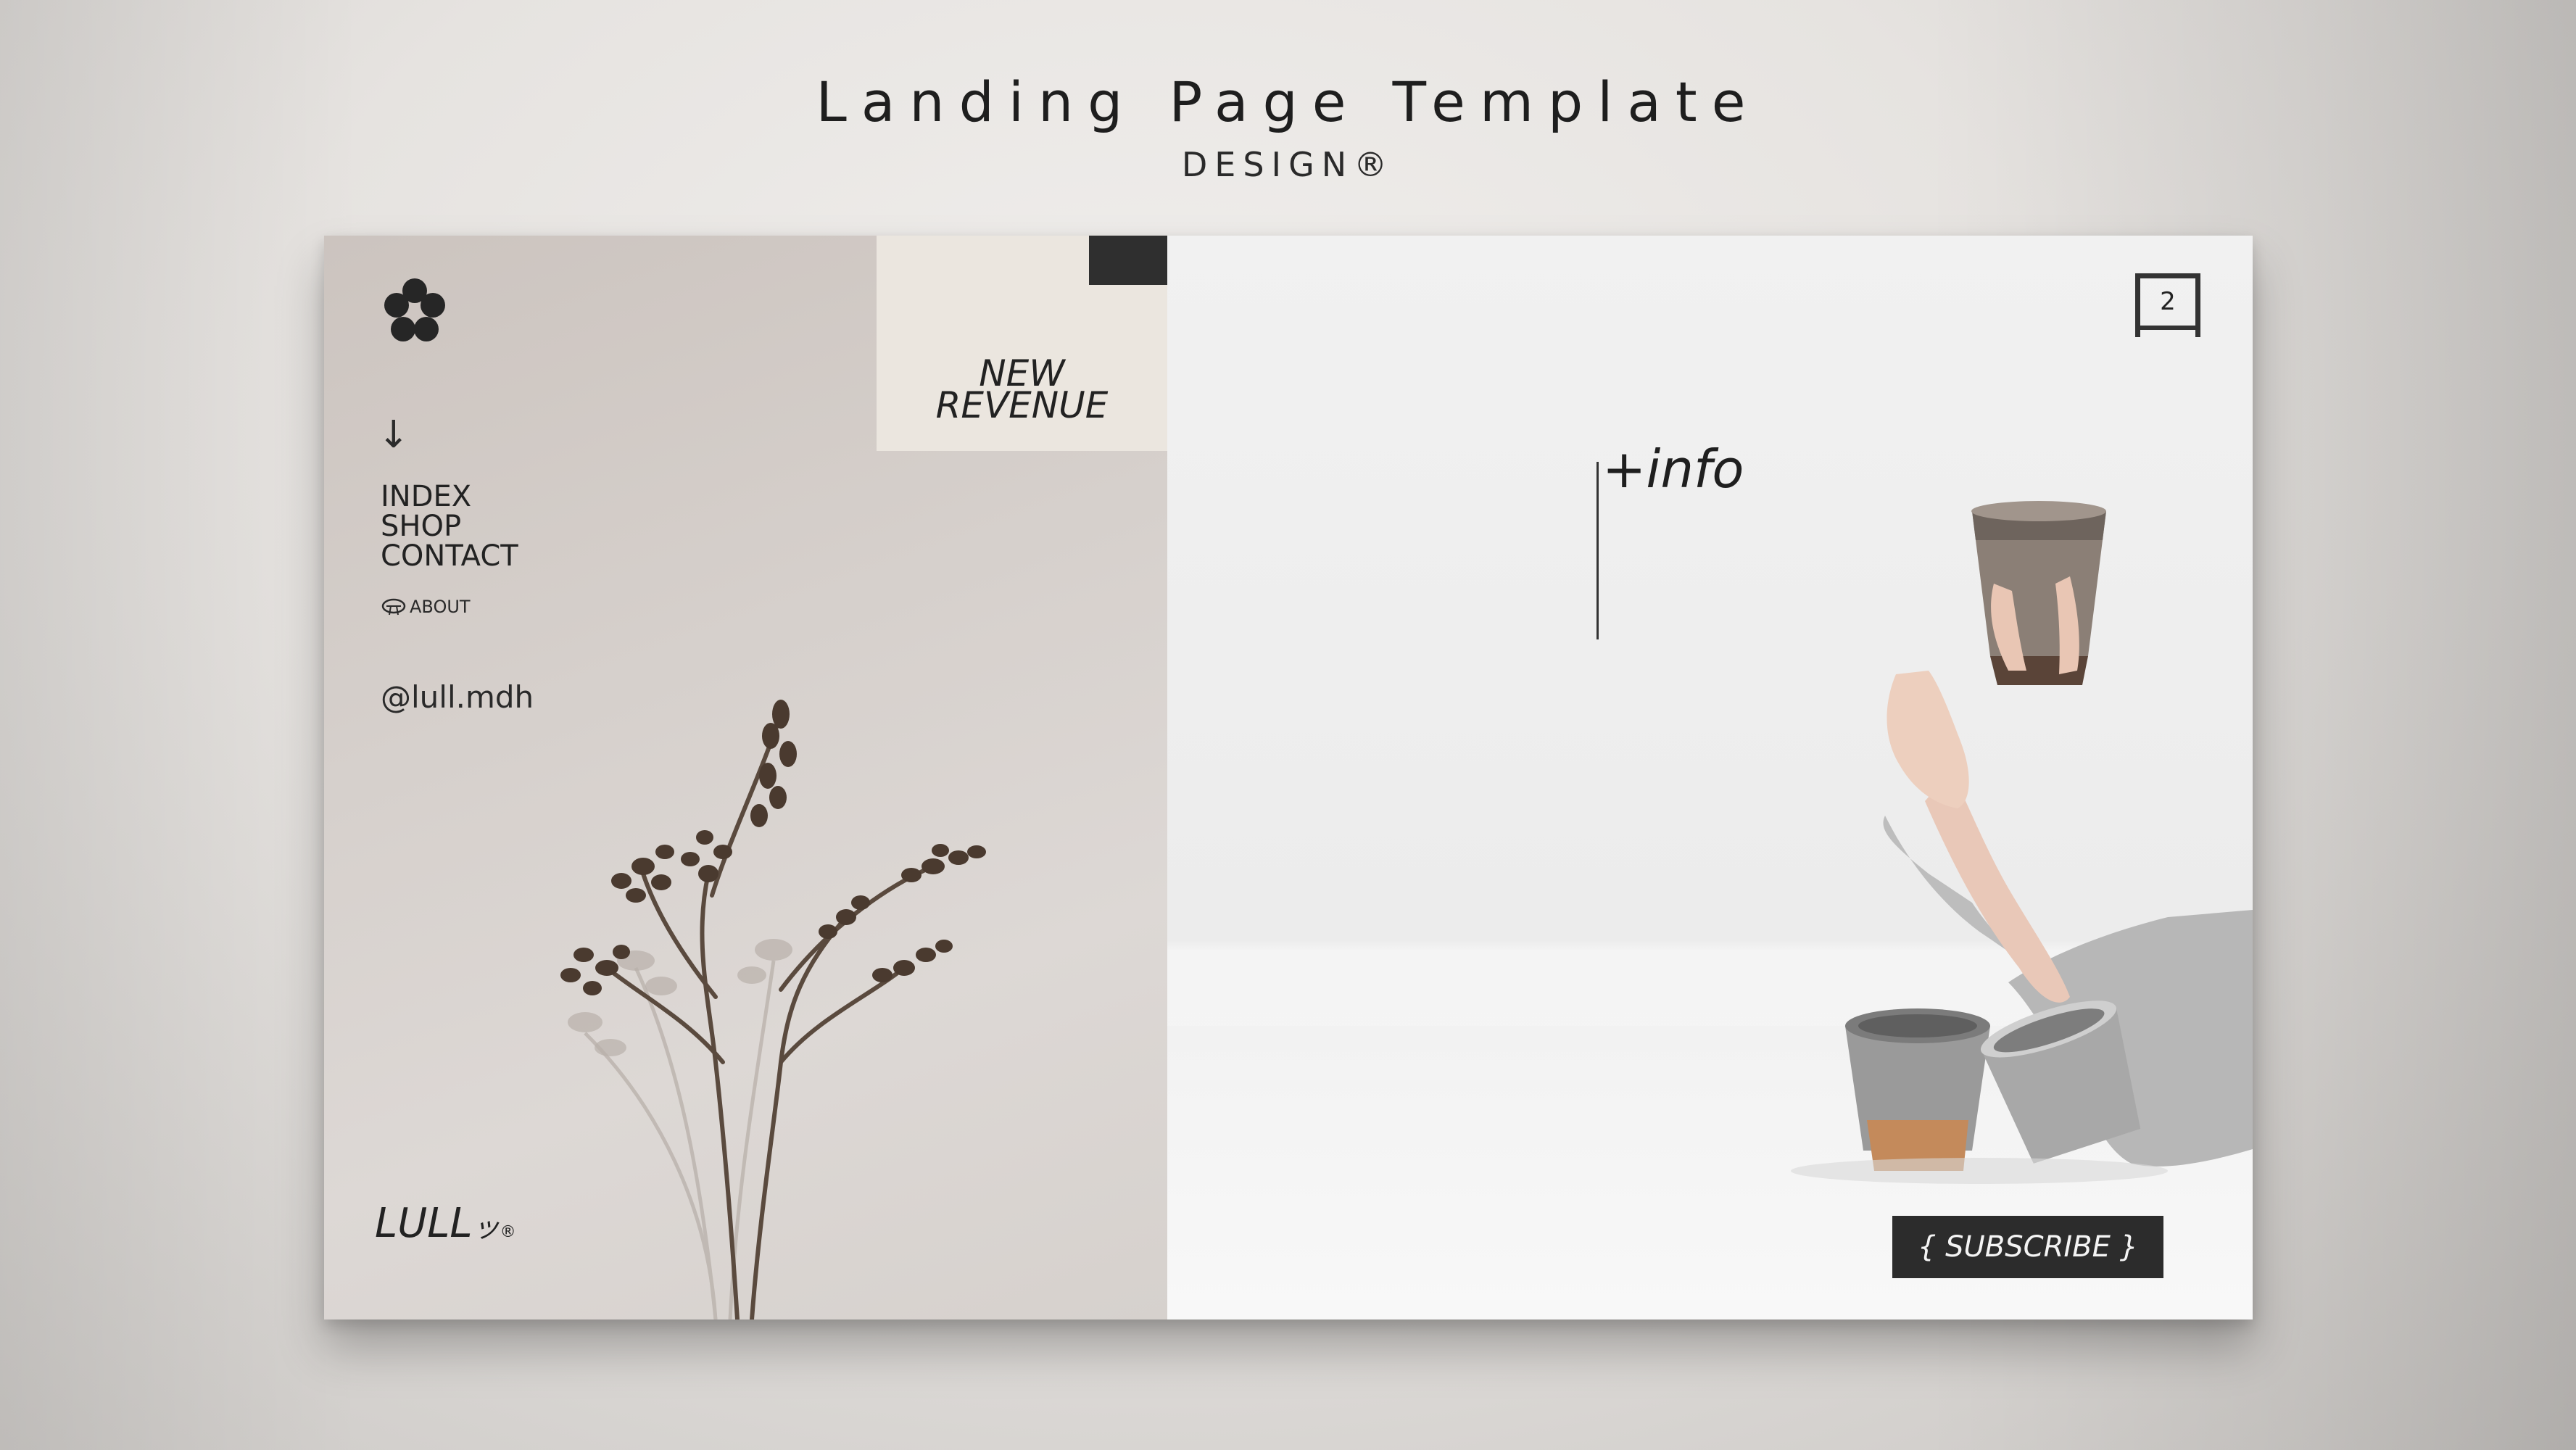  Describe the element at coordinates (2137, 332) in the screenshot. I see `page-badge-leg-left` at that location.